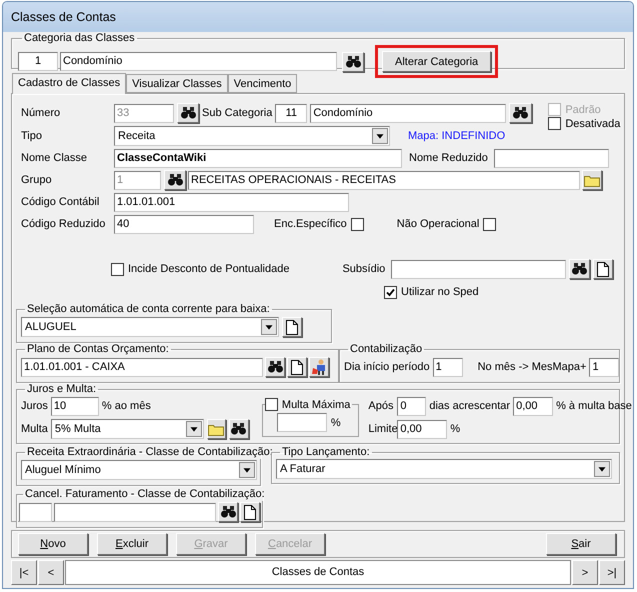 The width and height of the screenshot is (637, 592). Describe the element at coordinates (69, 83) in the screenshot. I see `tab: Cadastro de Classes` at that location.